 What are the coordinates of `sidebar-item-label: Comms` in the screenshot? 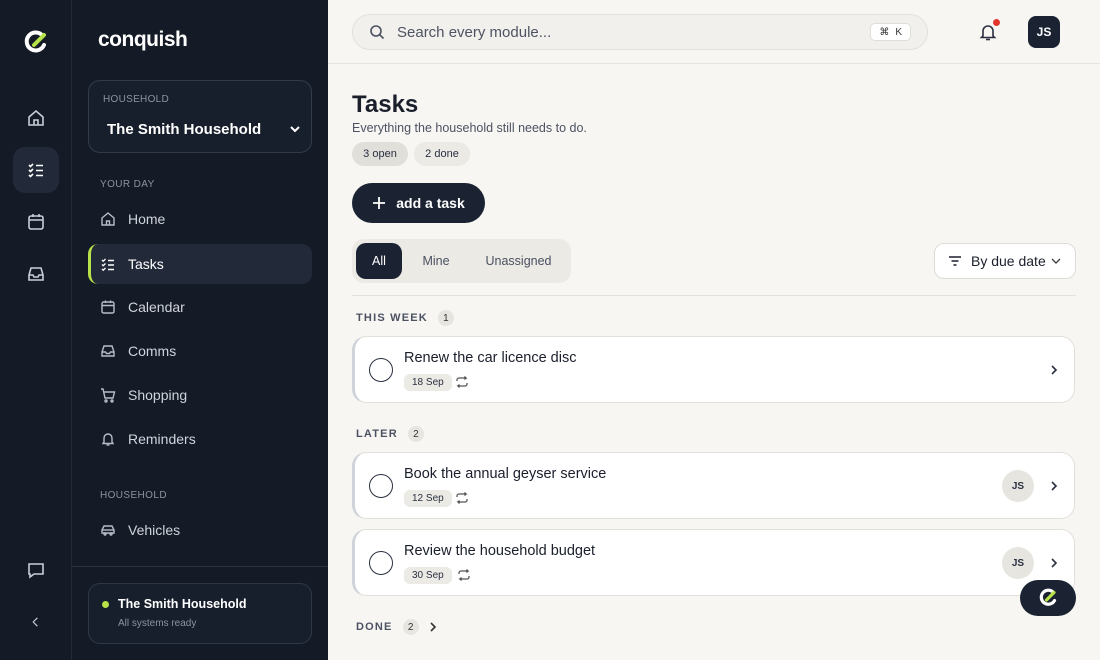 It's located at (152, 351).